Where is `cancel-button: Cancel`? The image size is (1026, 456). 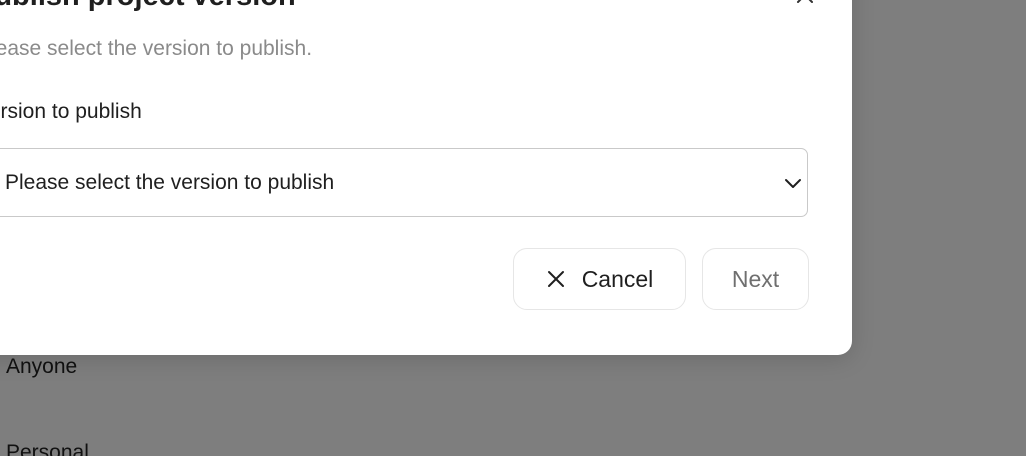
cancel-button: Cancel is located at coordinates (599, 279).